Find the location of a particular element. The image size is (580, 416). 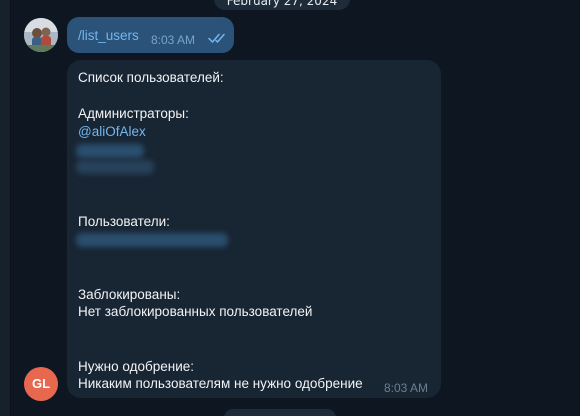

approval-label: Нужно одобрение: is located at coordinates (136, 366).